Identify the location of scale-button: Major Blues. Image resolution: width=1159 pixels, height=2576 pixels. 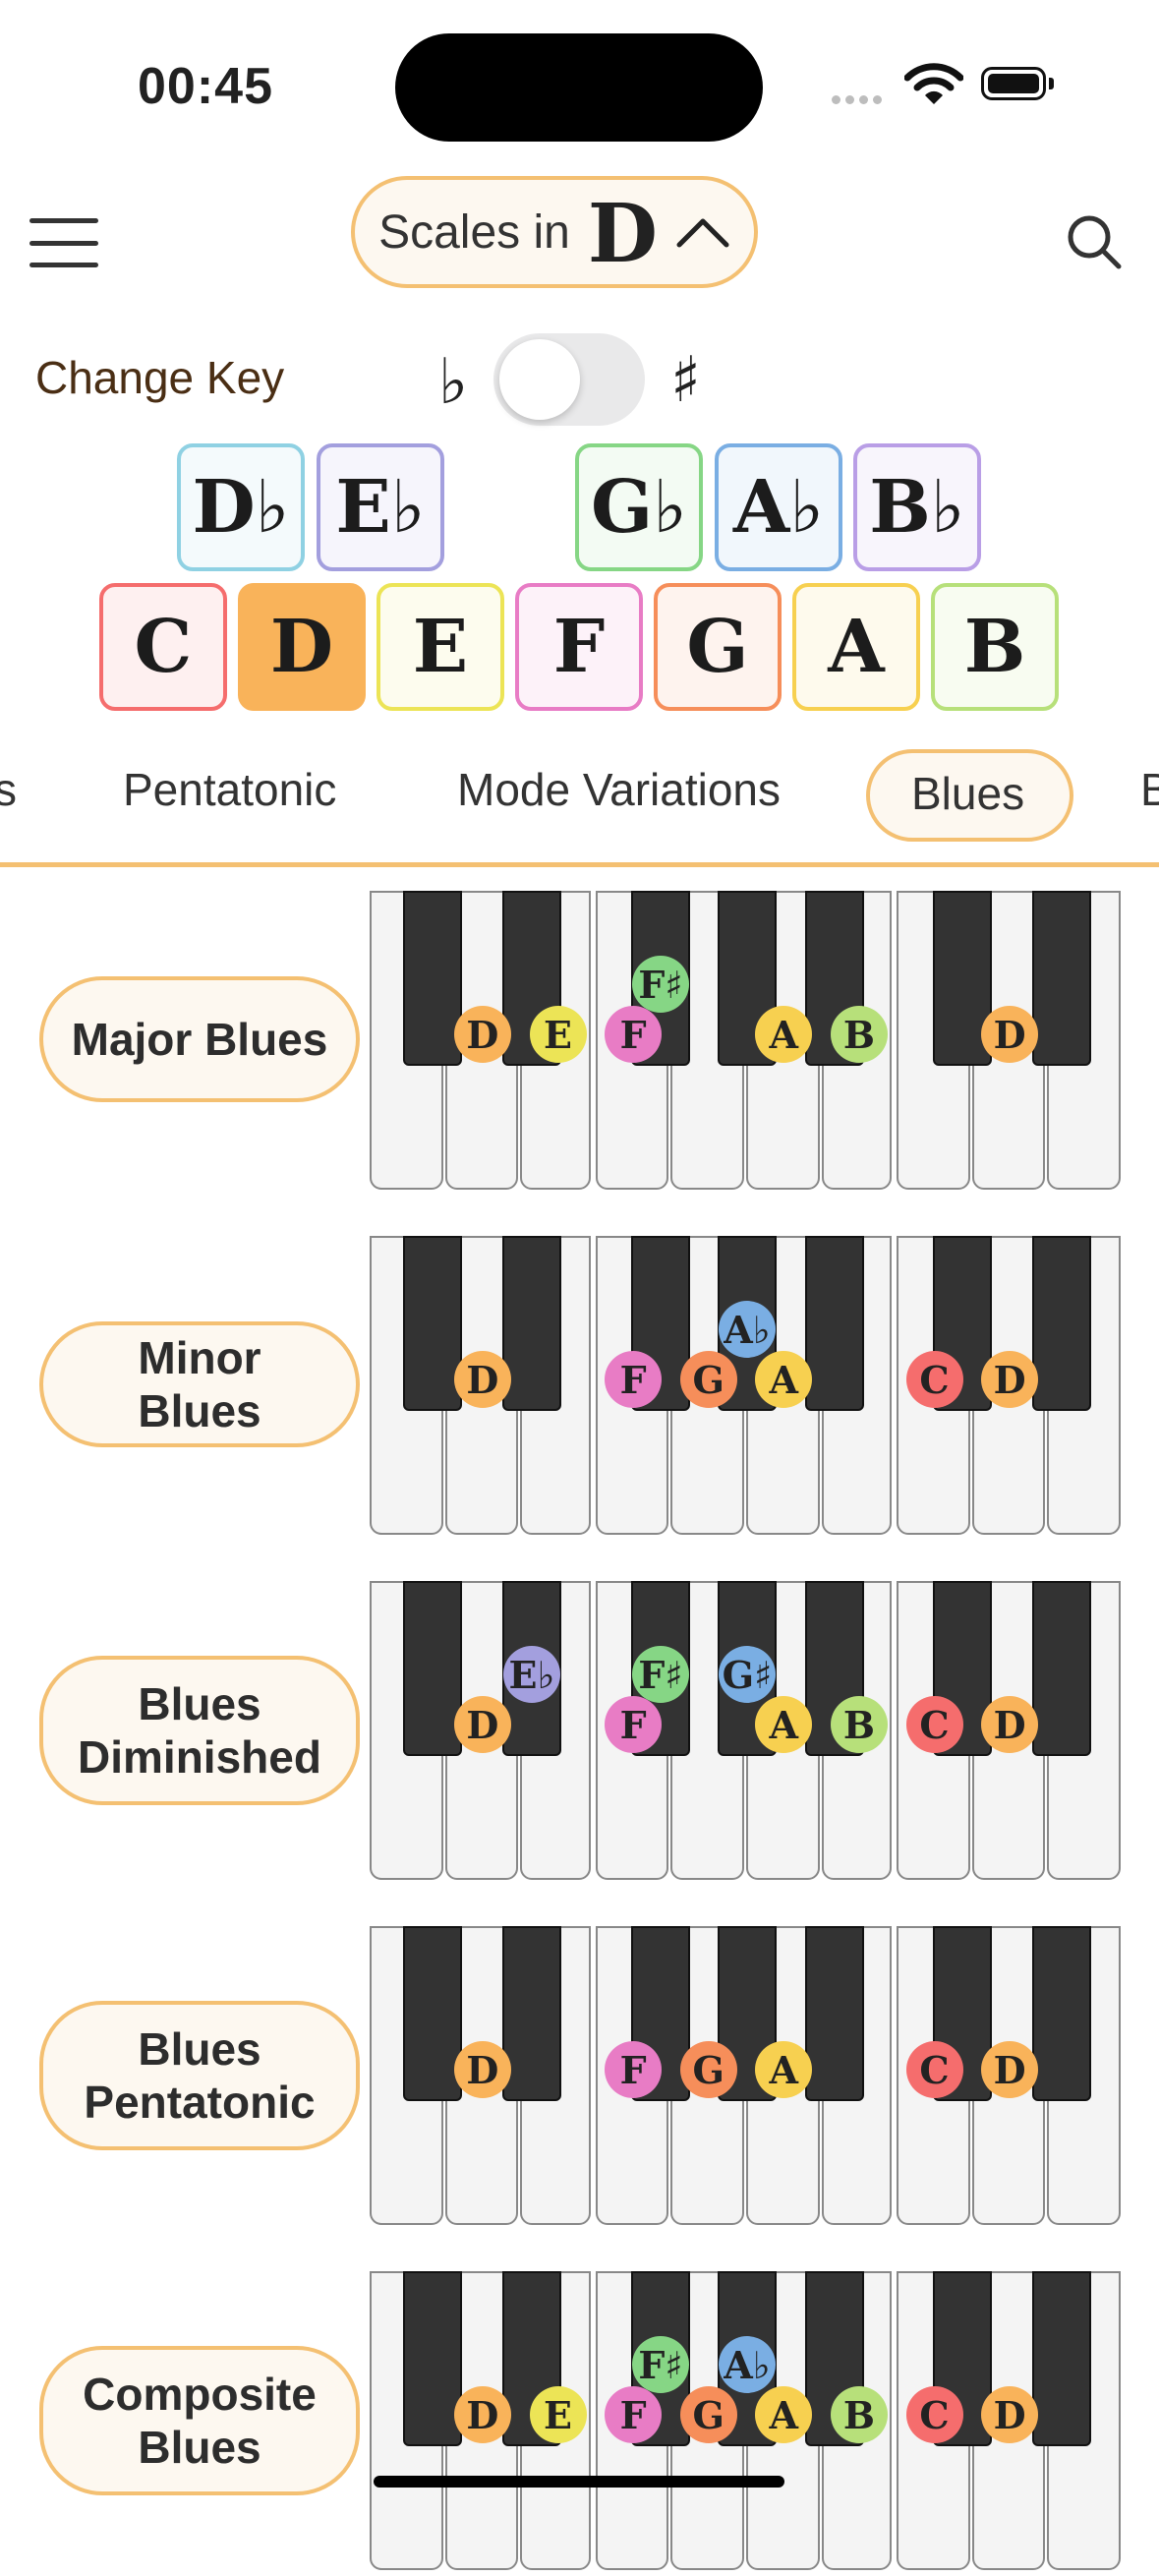
(200, 1039).